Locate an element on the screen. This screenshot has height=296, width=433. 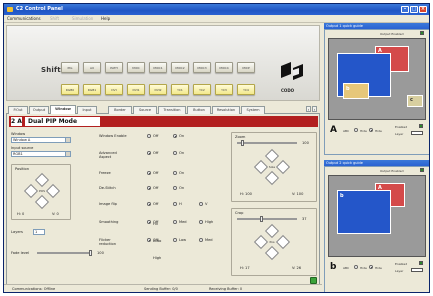
tab-resolution: Resolution is located at coordinates (226, 110).